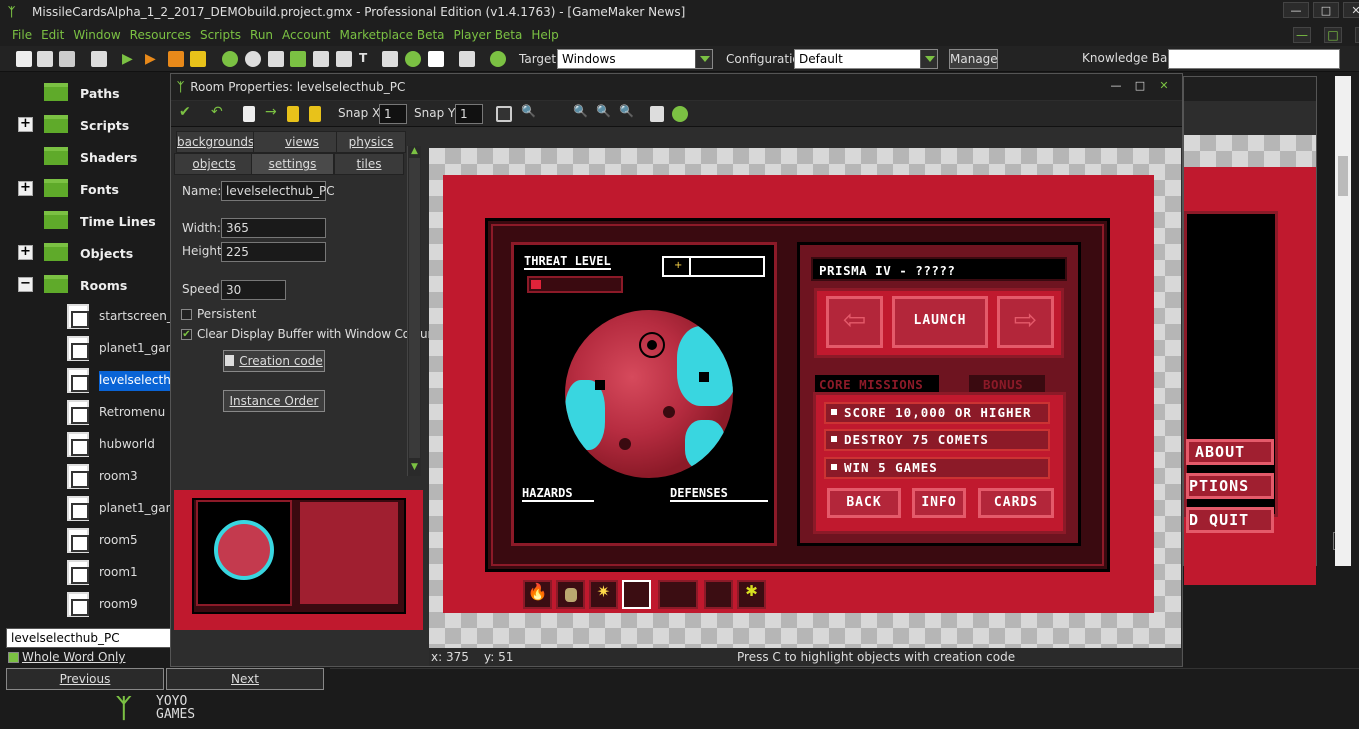 This screenshot has width=1359, height=729. Describe the element at coordinates (369, 164) in the screenshot. I see `tab-tiles: tiles` at that location.